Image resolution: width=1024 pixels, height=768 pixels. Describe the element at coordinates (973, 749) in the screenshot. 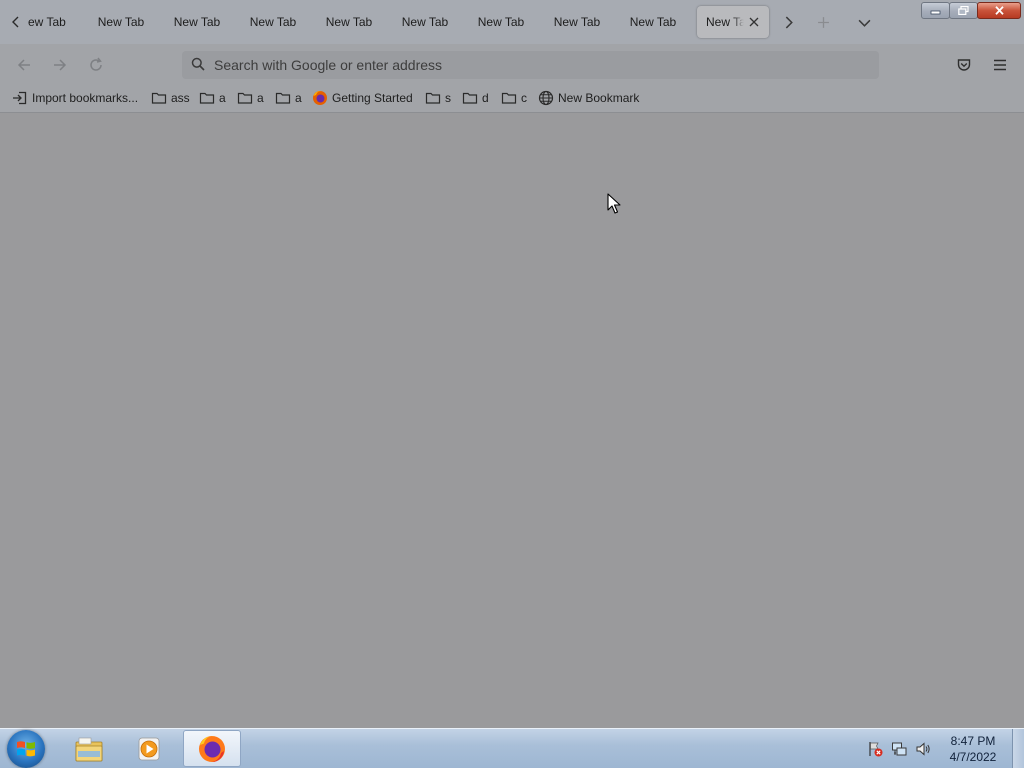

I see `system-clock: 8:47 PM 4/7/2022` at that location.